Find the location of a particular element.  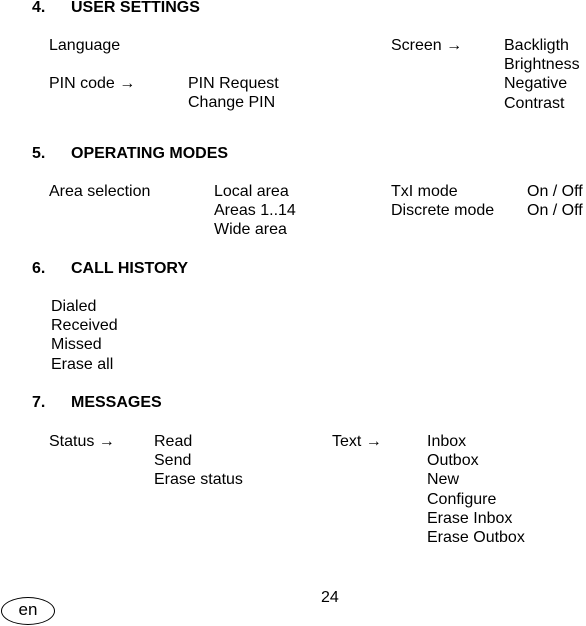

call-history-item: Dialed is located at coordinates (74, 306).